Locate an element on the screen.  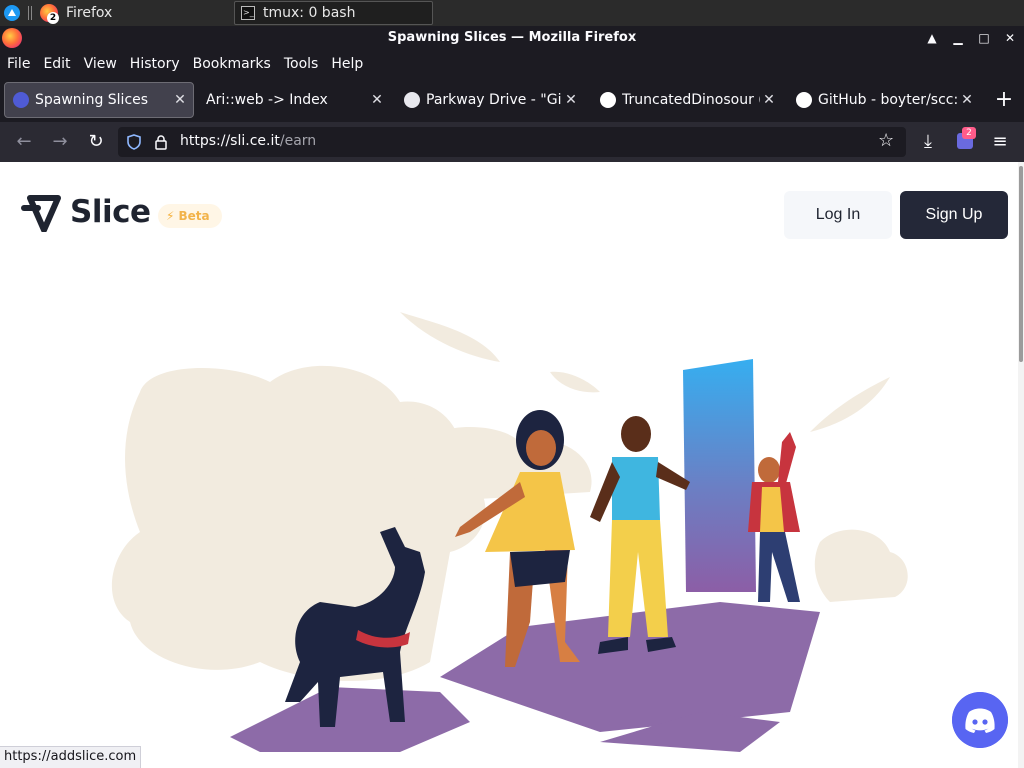
window-title: Spawning Slices — Mozilla Firefox is located at coordinates (512, 37).